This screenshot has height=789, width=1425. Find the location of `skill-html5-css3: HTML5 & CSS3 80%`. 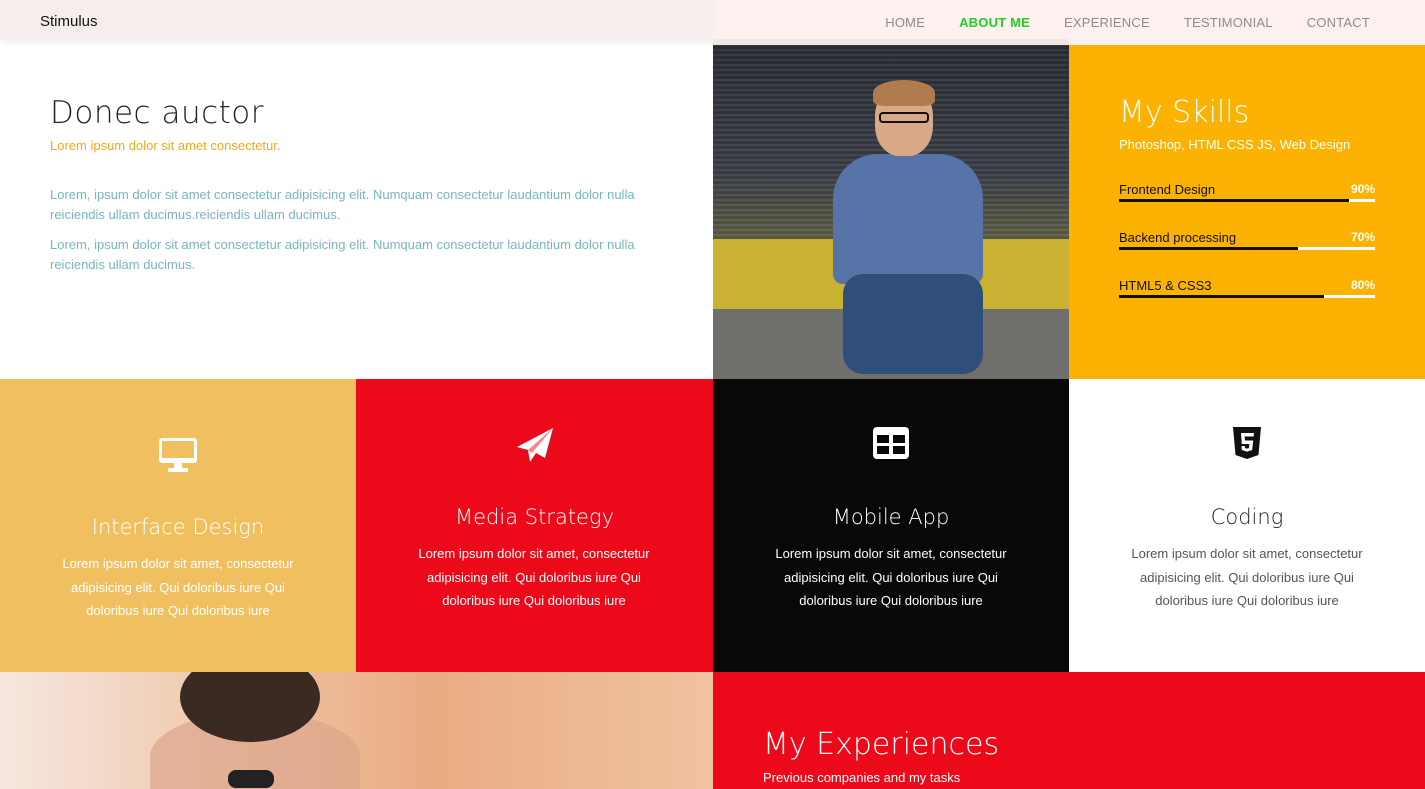

skill-html5-css3: HTML5 & CSS3 80% is located at coordinates (1247, 289).